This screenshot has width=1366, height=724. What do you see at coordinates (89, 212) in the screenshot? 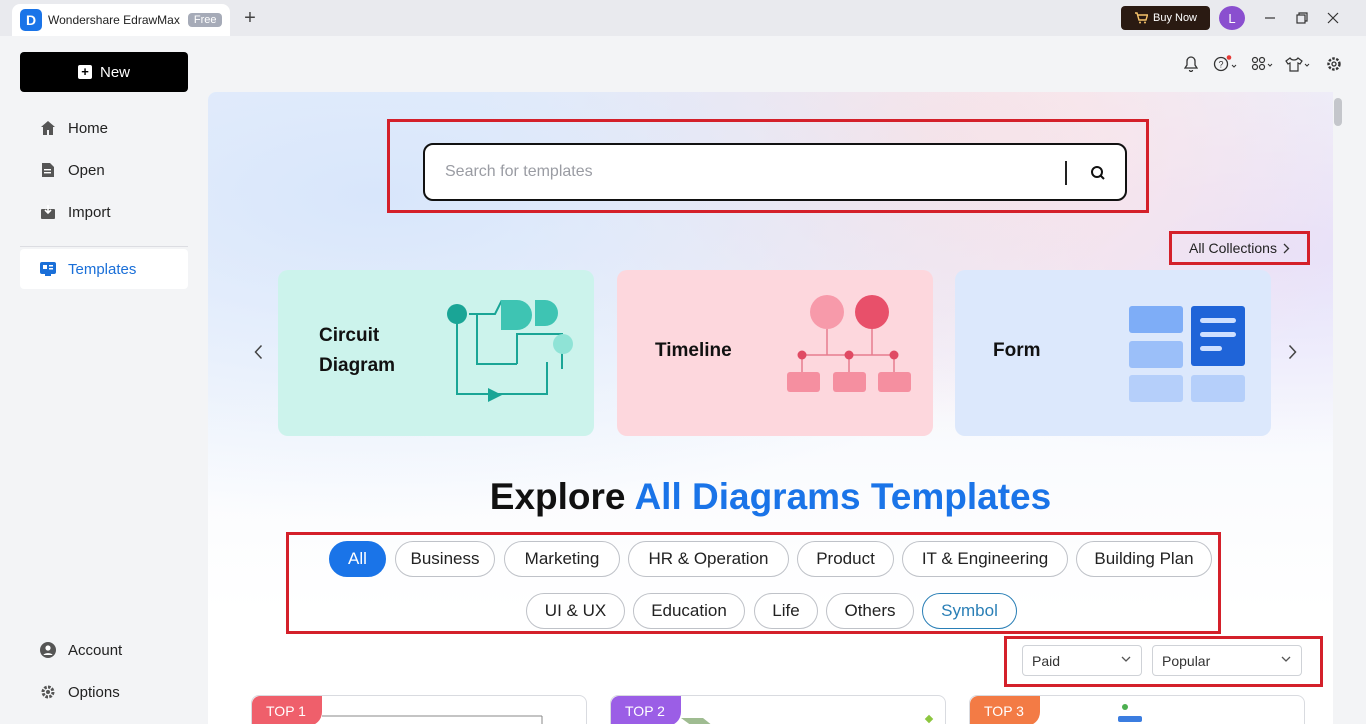
I see `sidebar-item-label: Import` at bounding box center [89, 212].